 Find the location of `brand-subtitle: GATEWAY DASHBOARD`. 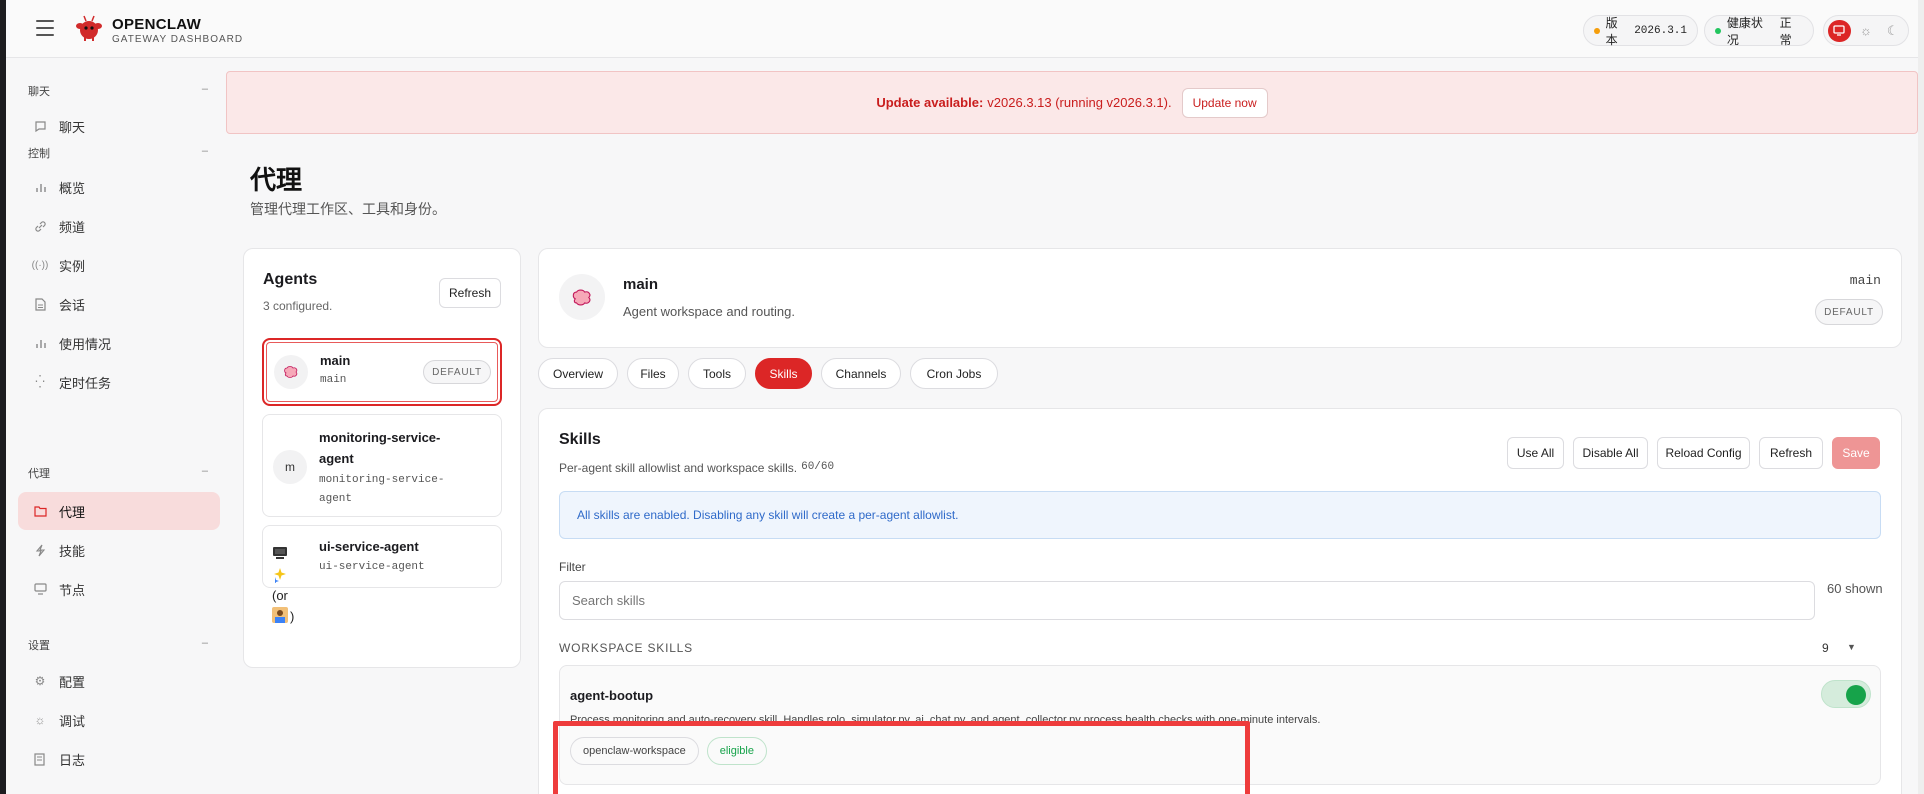

brand-subtitle: GATEWAY DASHBOARD is located at coordinates (178, 39).